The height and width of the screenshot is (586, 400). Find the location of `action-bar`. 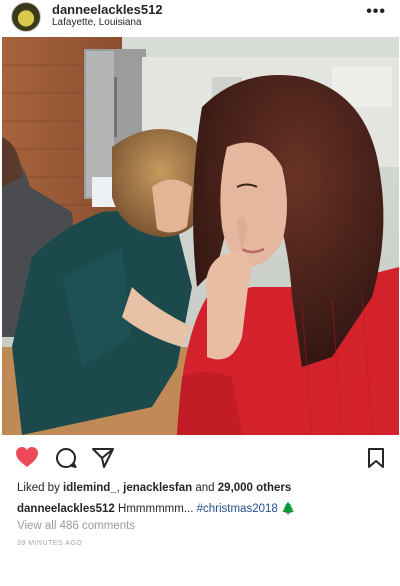

action-bar is located at coordinates (200, 459).